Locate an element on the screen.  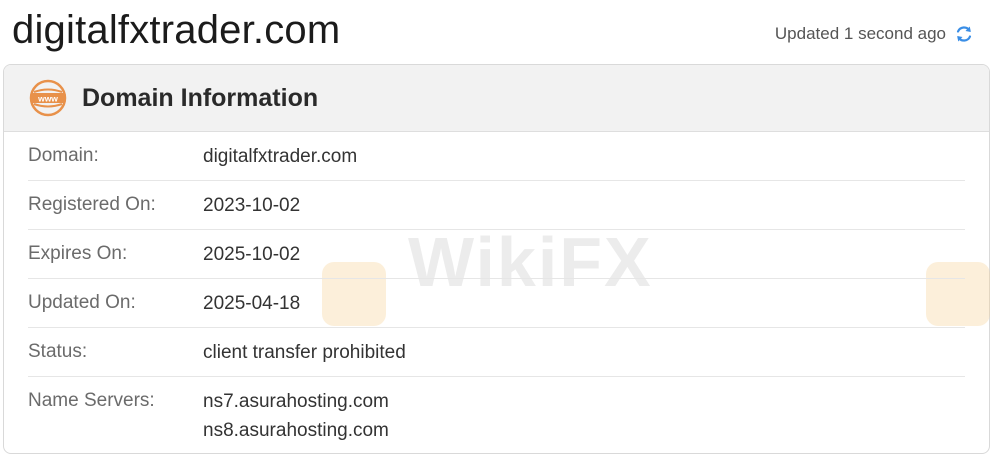
updated-text: Updated 1 second ago is located at coordinates (860, 33).